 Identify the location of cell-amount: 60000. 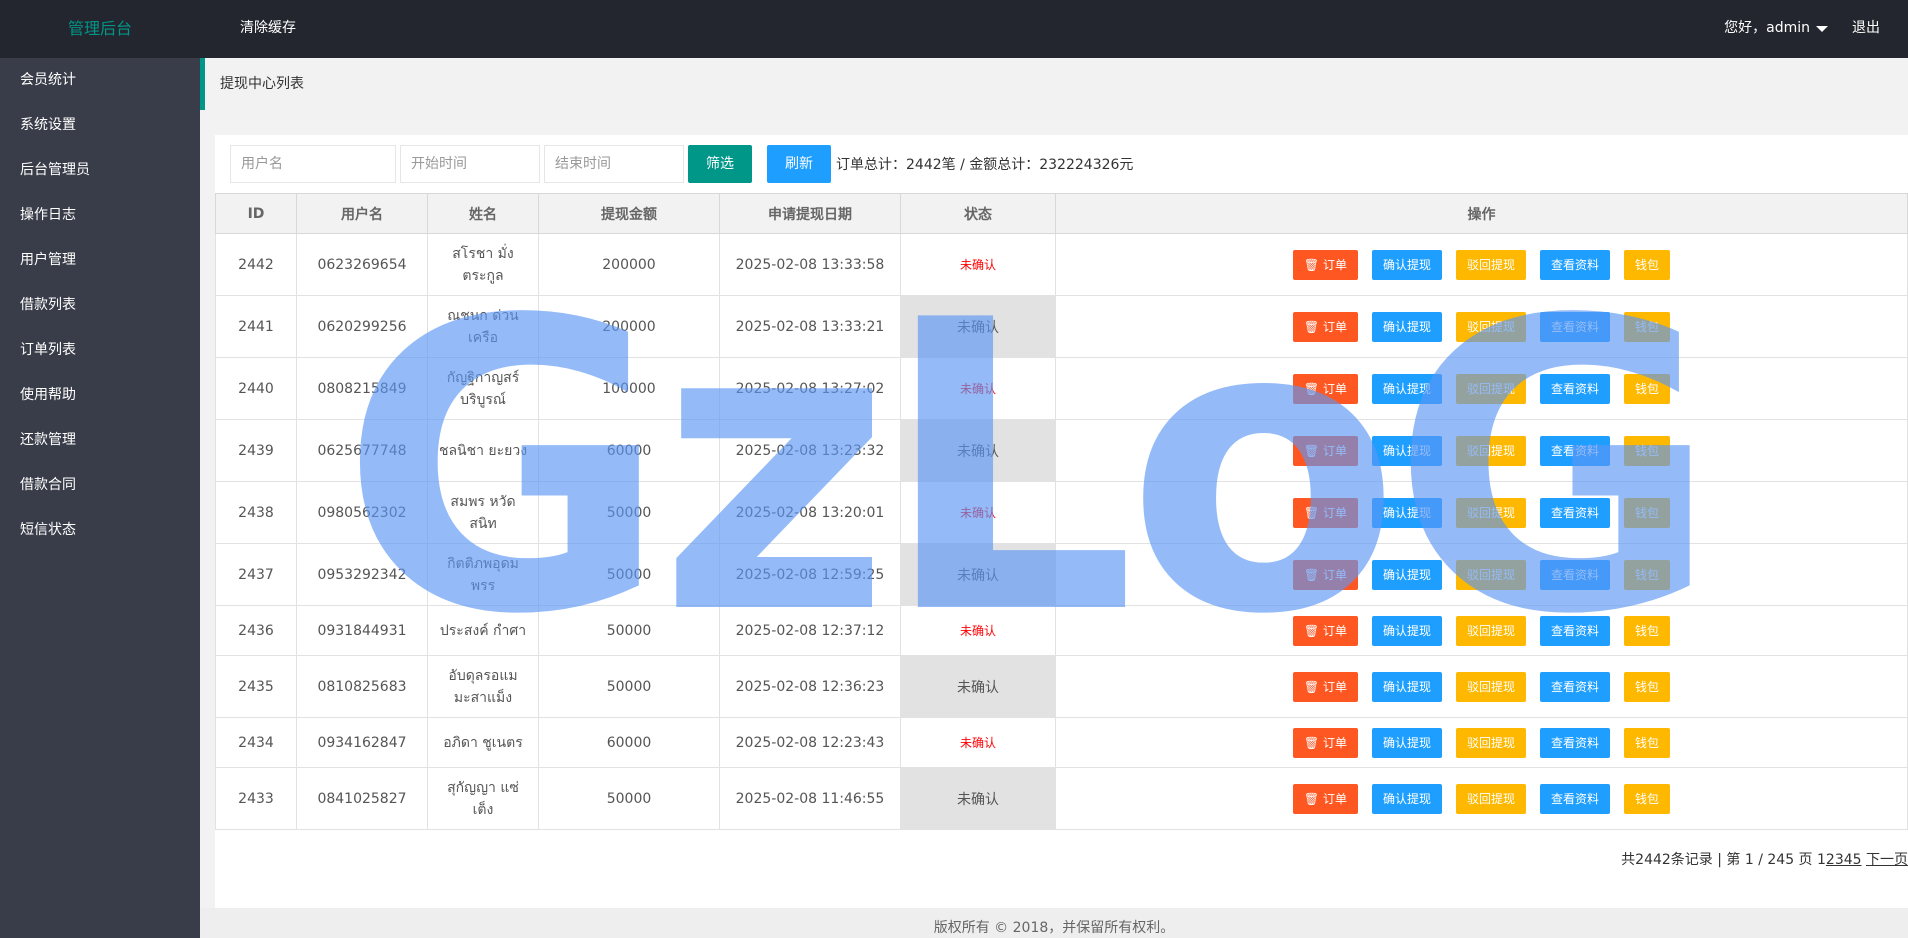
(629, 450).